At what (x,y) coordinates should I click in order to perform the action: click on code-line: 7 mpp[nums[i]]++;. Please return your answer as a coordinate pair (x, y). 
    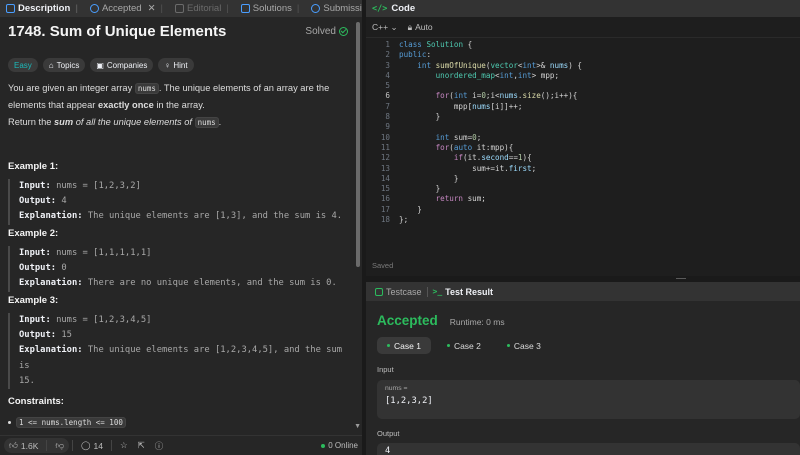
    Looking at the image, I should click on (583, 107).